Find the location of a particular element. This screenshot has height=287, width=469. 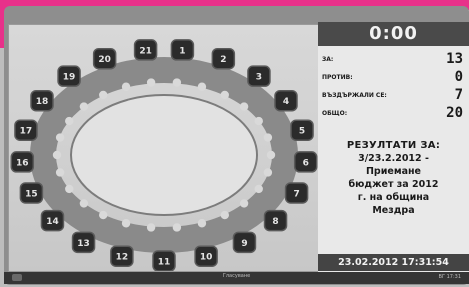

seat-8: 8 is located at coordinates (275, 220).